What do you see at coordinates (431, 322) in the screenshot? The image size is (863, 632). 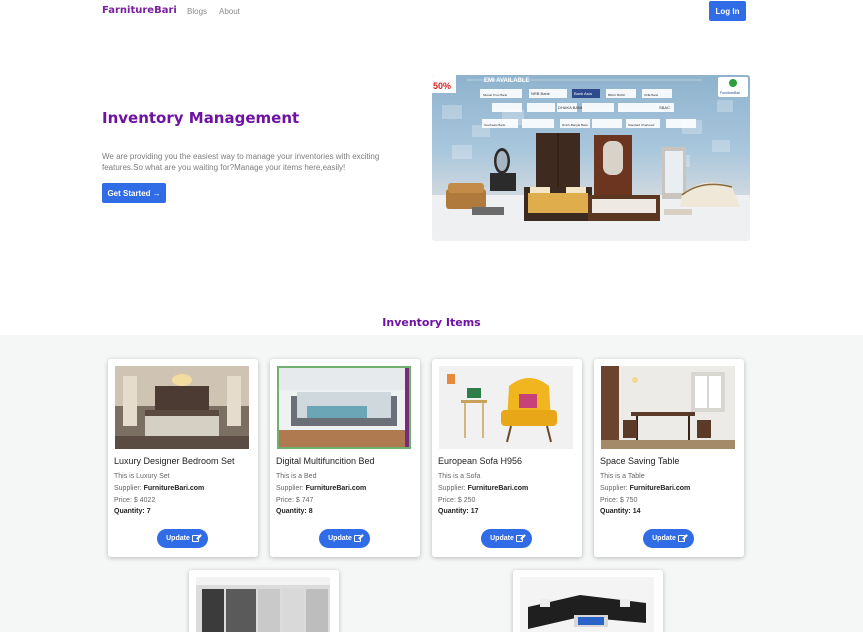 I see `inventory-section-title: Inventory Items` at bounding box center [431, 322].